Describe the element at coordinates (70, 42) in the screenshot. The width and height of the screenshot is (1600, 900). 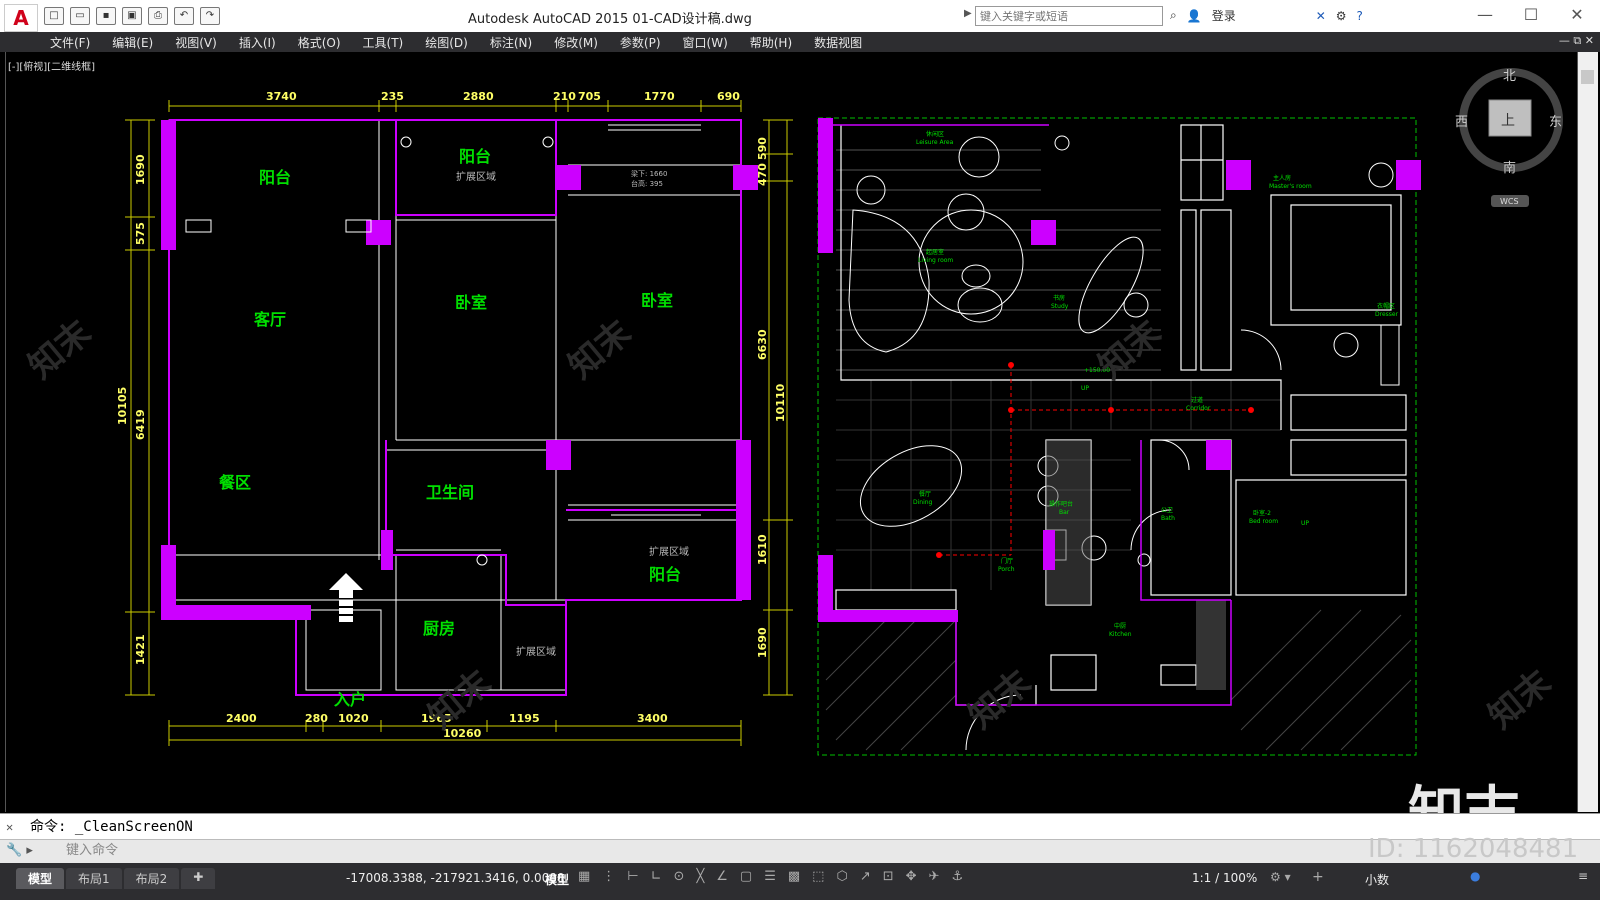
I see `menu-file: 文件(F)` at that location.